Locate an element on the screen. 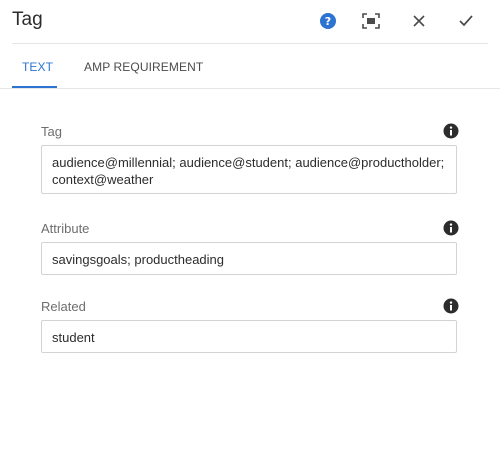 The width and height of the screenshot is (500, 473). tab-text: TEXT is located at coordinates (37, 67).